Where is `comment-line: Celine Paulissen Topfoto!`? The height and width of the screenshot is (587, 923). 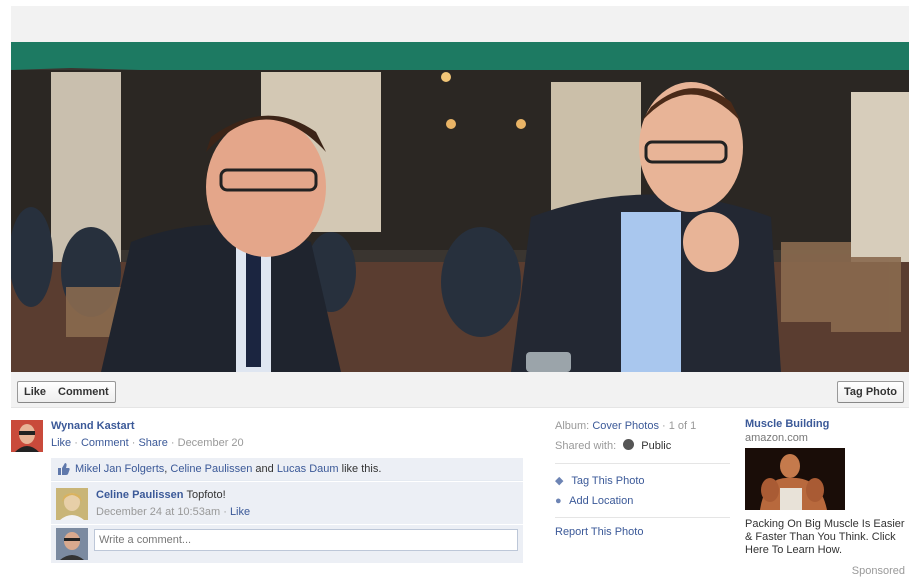 comment-line: Celine Paulissen Topfoto! is located at coordinates (161, 495).